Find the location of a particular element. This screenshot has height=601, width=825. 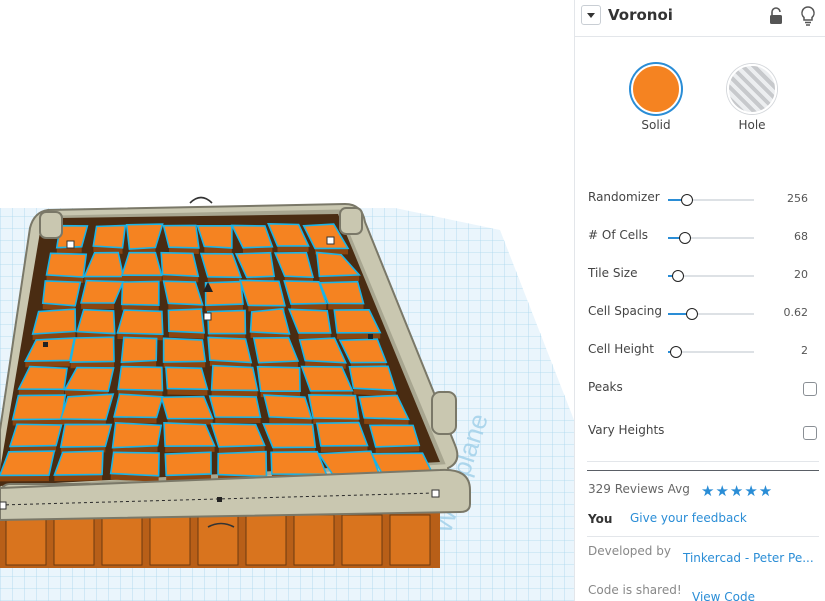

rating-stars: ★★★★★ is located at coordinates (737, 491).